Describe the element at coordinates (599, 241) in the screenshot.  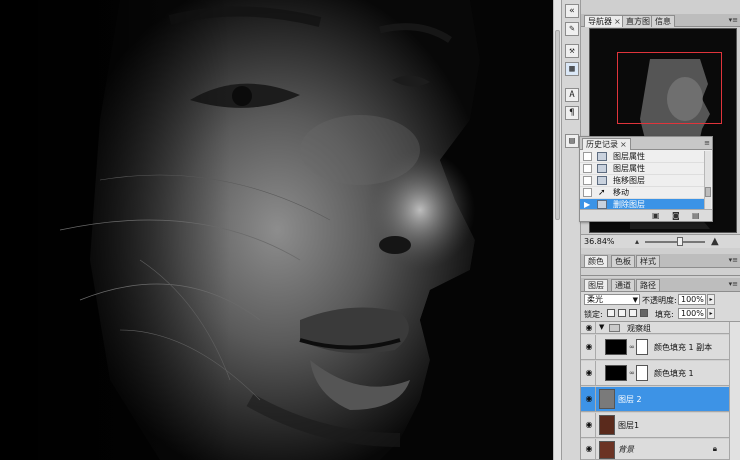
I see `zoom-level: 36.84%` at that location.